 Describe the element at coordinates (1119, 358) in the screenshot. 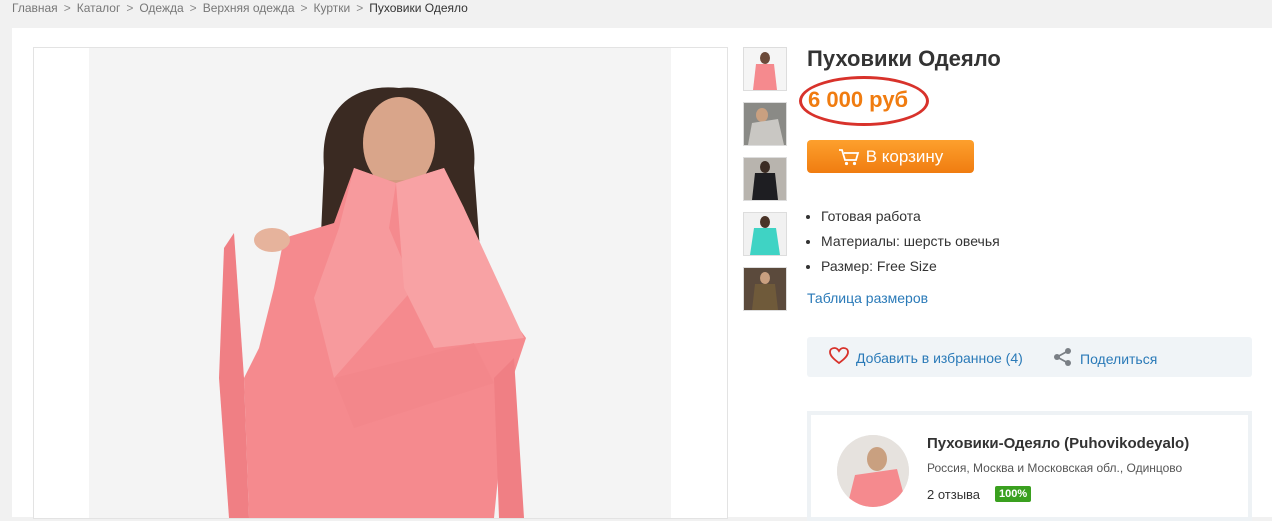

I see `share-label: Поделиться` at that location.